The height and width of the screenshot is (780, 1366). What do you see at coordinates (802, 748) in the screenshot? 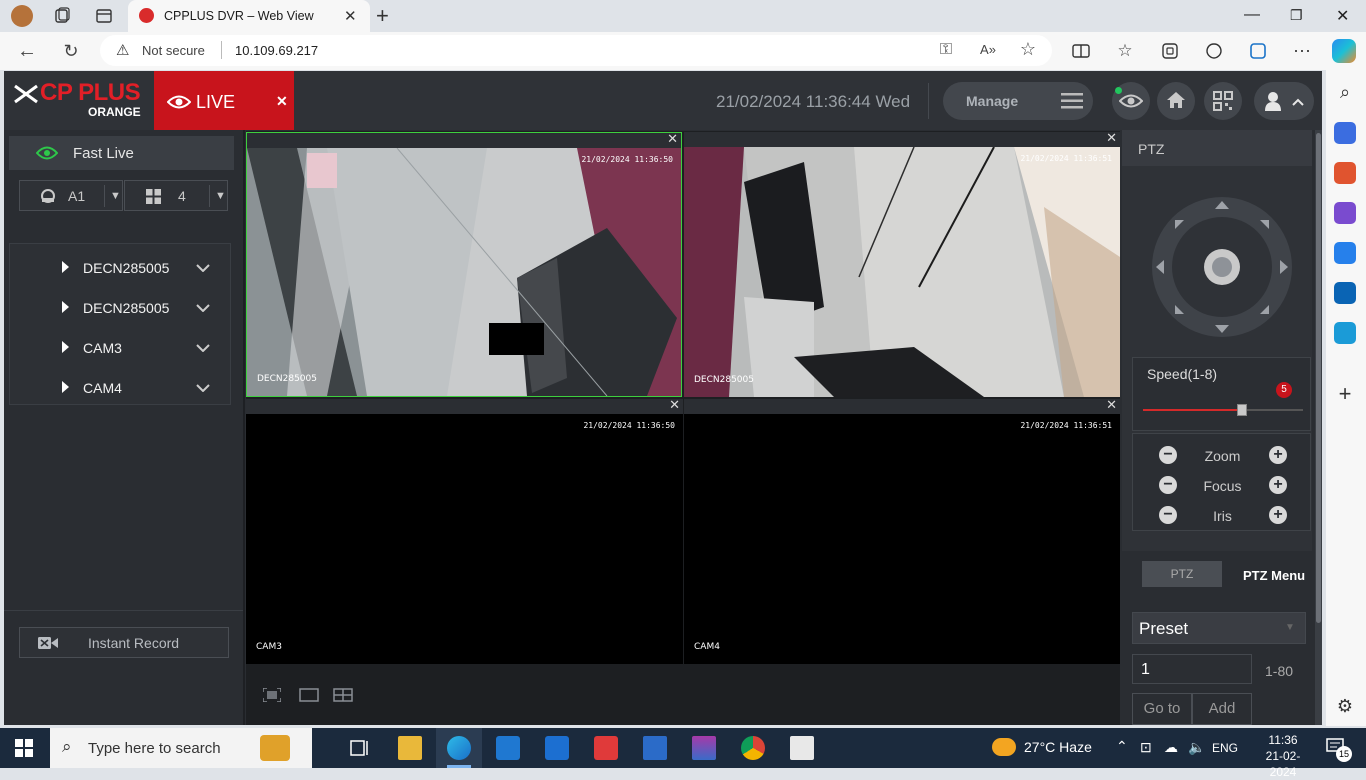
I see `app-icon` at bounding box center [802, 748].